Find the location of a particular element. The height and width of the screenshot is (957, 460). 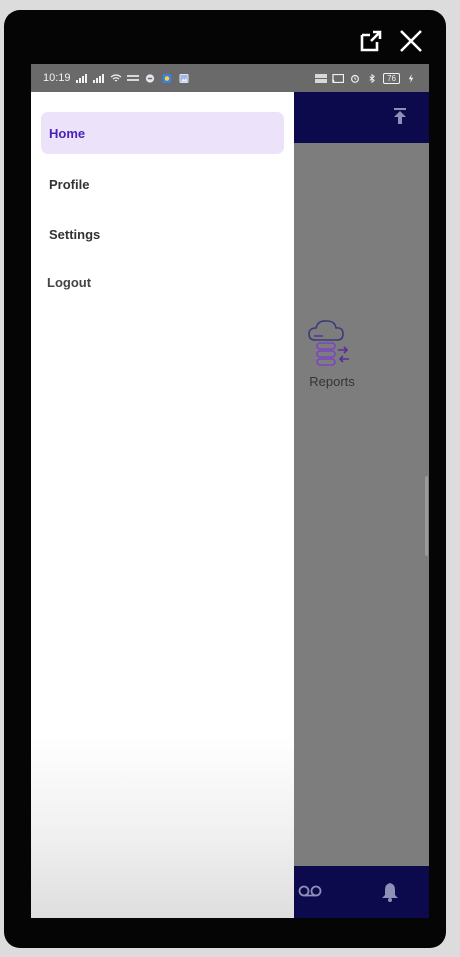

close-icon is located at coordinates (411, 41).